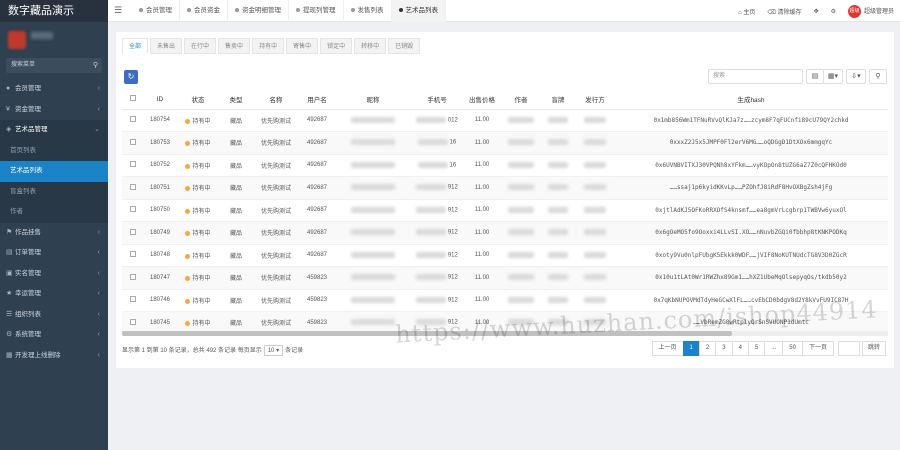  I want to click on status-tab-in-progress: 在行中, so click(200, 46).